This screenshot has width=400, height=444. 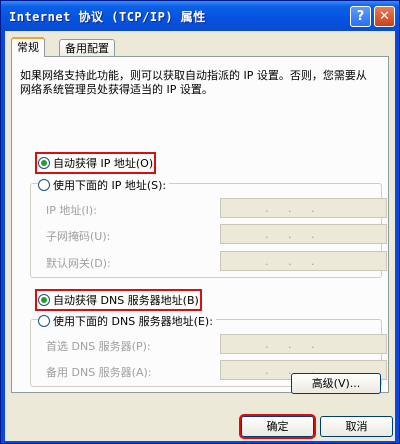 I want to click on preferred-dns-input: . . ., so click(x=303, y=344).